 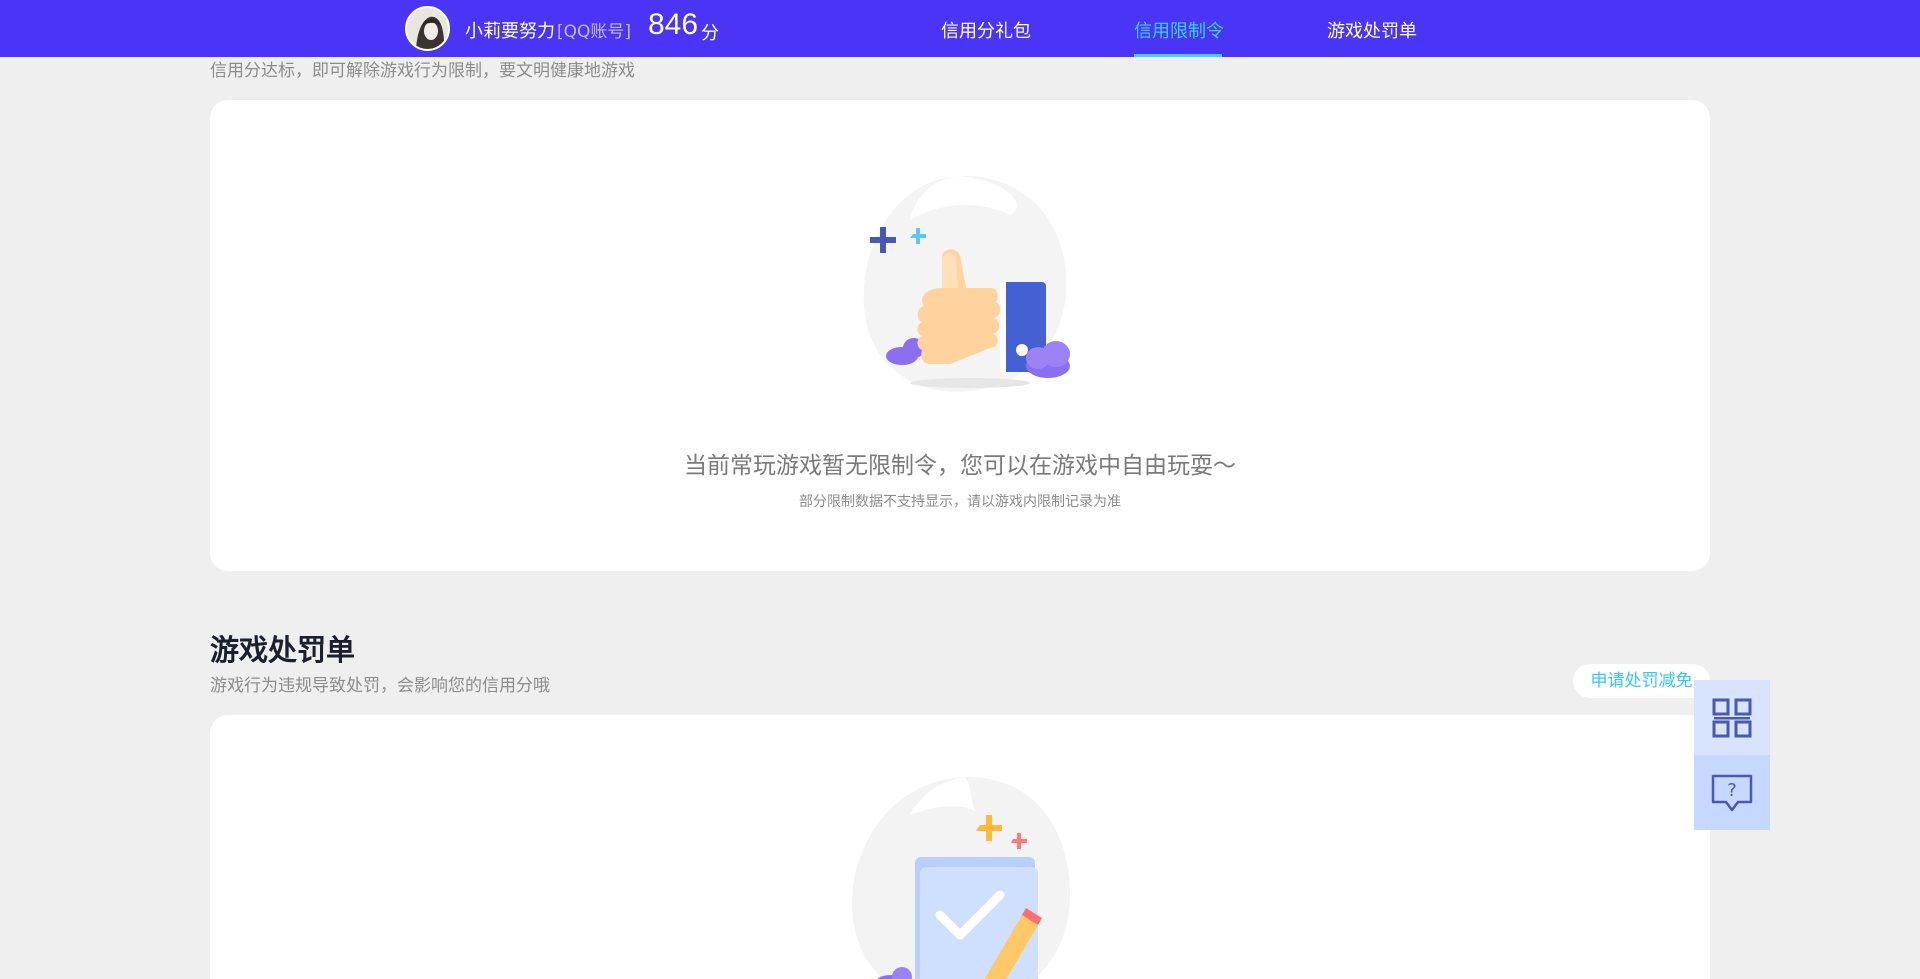 What do you see at coordinates (594, 32) in the screenshot?
I see `account-type: [QQ账号]` at bounding box center [594, 32].